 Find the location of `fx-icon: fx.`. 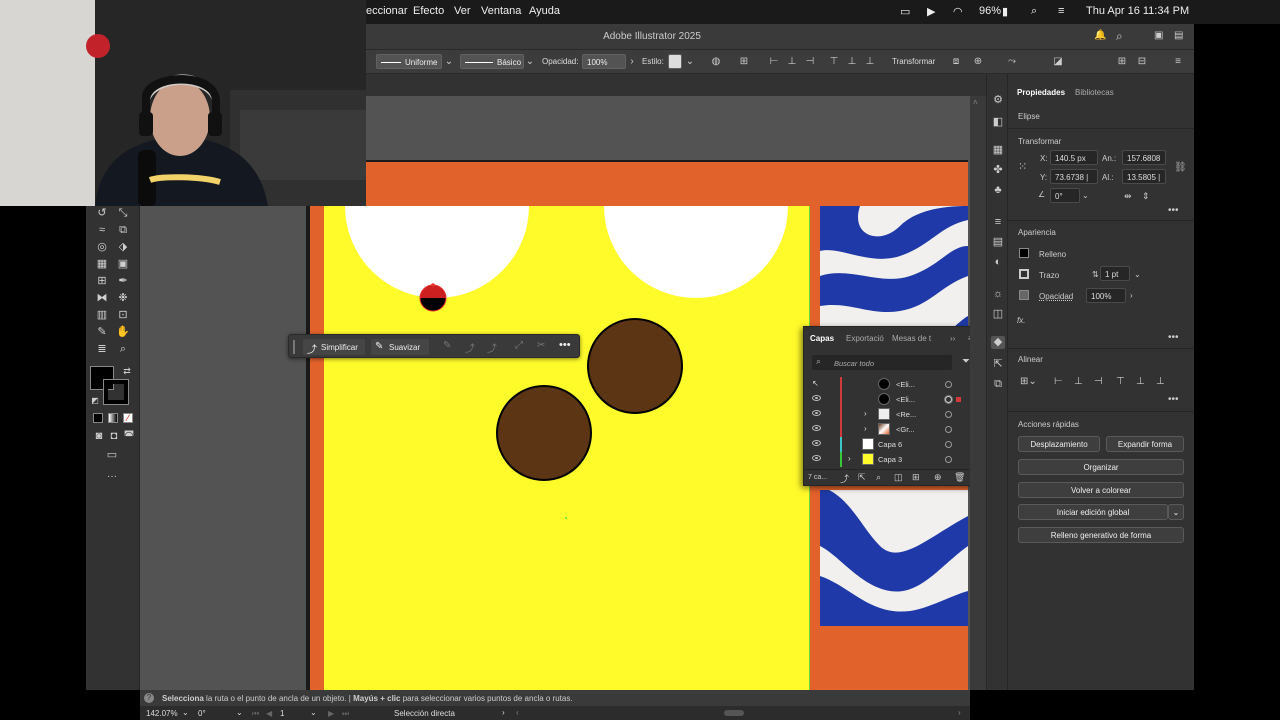

fx-icon: fx. is located at coordinates (1021, 320).